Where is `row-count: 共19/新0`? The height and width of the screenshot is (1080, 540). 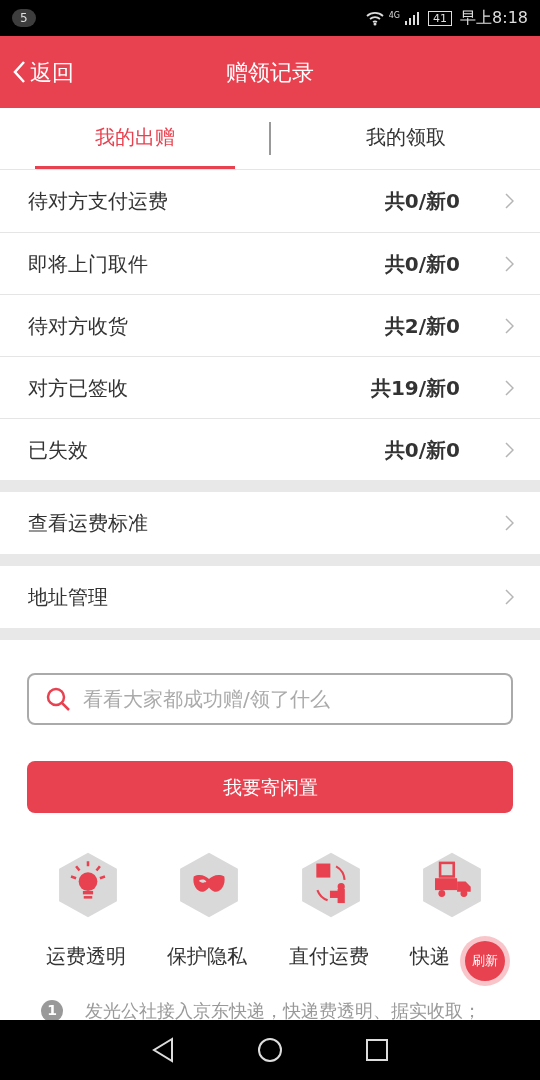 row-count: 共19/新0 is located at coordinates (415, 388).